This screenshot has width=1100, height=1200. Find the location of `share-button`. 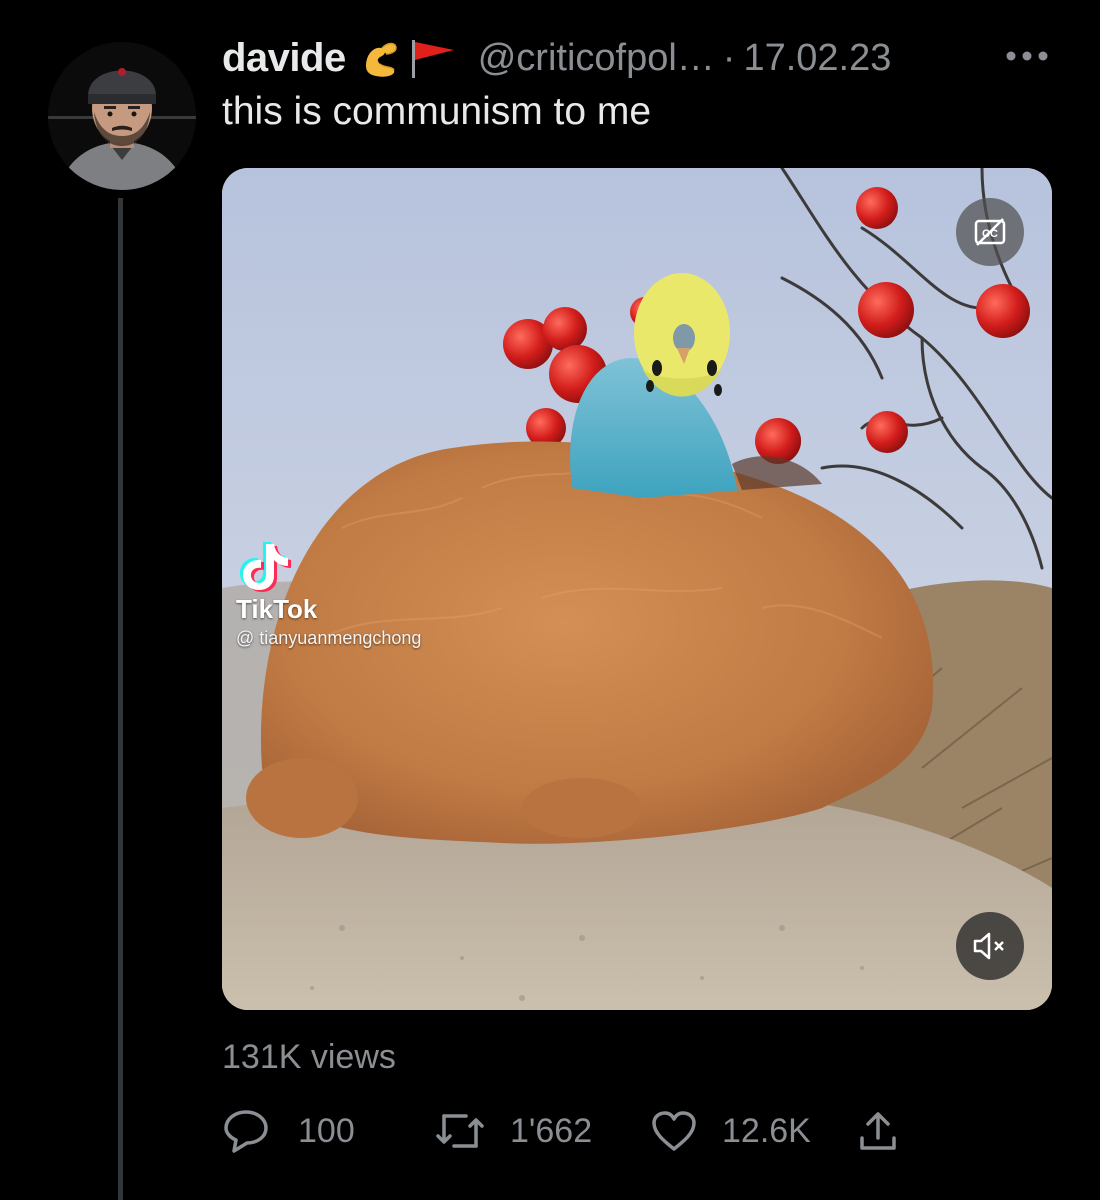

share-button is located at coordinates (878, 1131).